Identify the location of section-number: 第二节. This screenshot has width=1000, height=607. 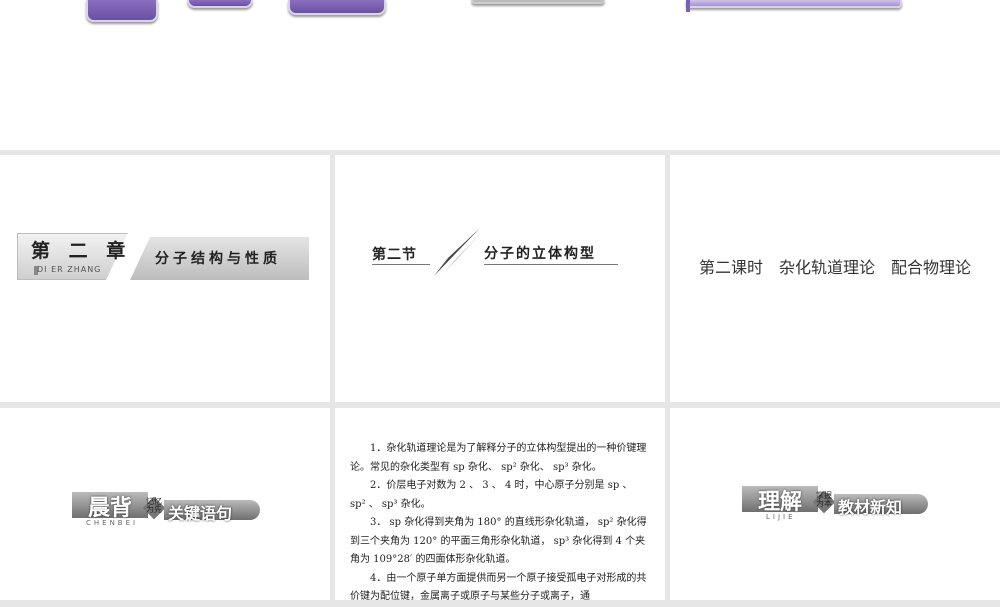
(394, 255).